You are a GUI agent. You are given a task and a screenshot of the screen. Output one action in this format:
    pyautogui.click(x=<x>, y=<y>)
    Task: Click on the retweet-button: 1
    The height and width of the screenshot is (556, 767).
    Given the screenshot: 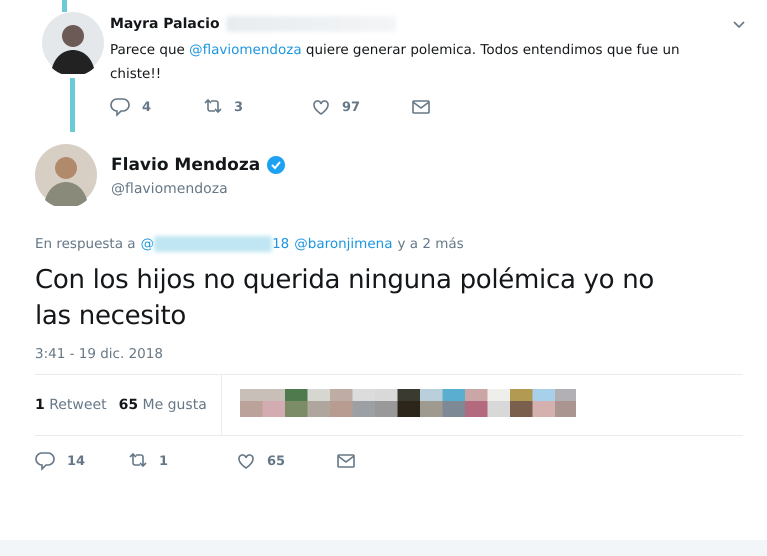 What is the action you would take?
    pyautogui.click(x=181, y=461)
    